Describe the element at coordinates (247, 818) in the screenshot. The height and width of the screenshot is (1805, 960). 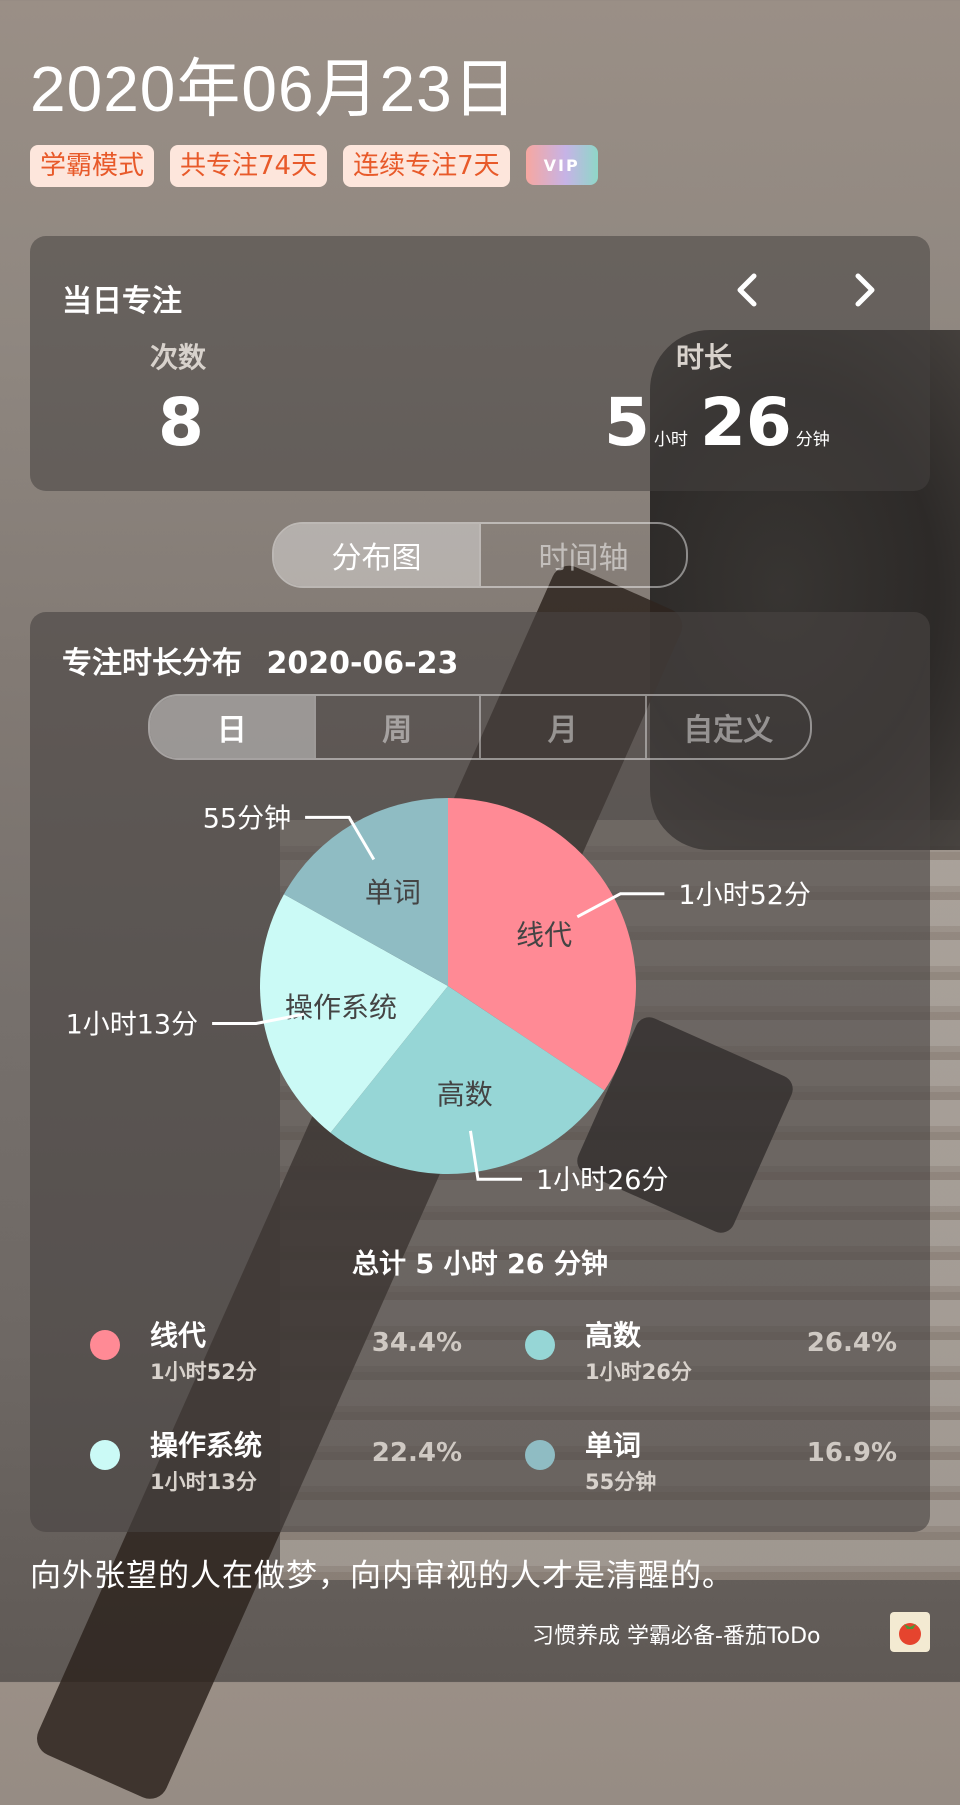
I see `pie-value-label-3: 55分钟` at that location.